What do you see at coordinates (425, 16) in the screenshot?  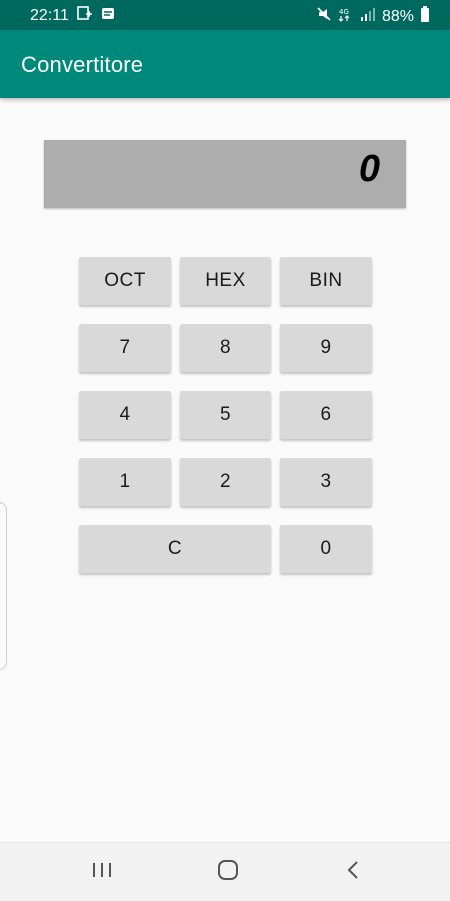 I see `battery-icon` at bounding box center [425, 16].